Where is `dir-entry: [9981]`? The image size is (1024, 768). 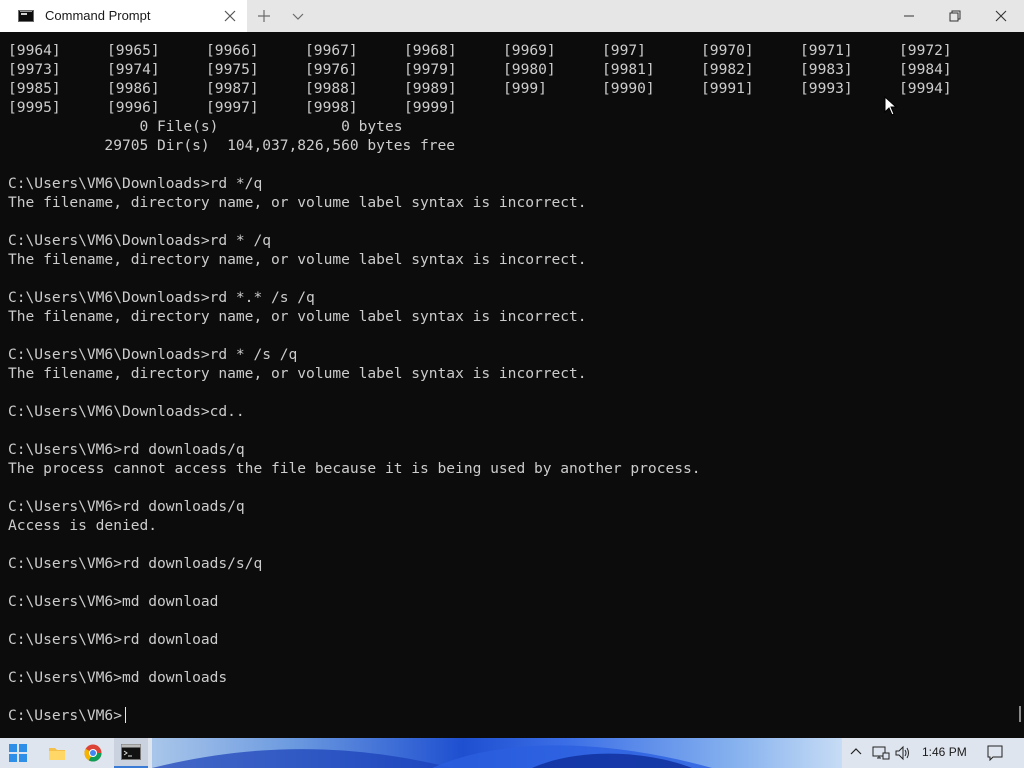
dir-entry: [9981] is located at coordinates (628, 69).